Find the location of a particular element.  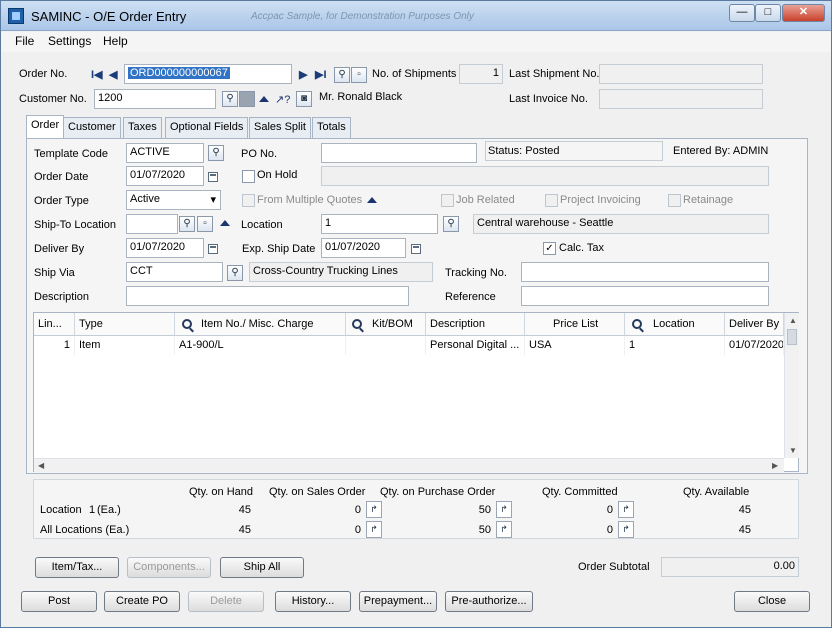

loc-sales-order-drill-icon: ↱ is located at coordinates (374, 509).